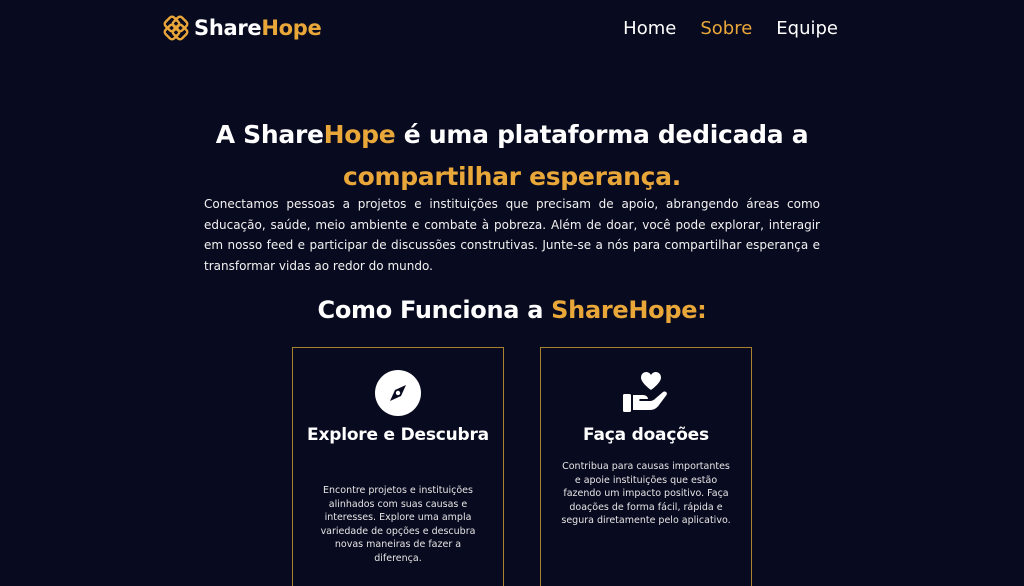  Describe the element at coordinates (434, 310) in the screenshot. I see `how-it-works-title-prefix: Como Funciona a` at that location.